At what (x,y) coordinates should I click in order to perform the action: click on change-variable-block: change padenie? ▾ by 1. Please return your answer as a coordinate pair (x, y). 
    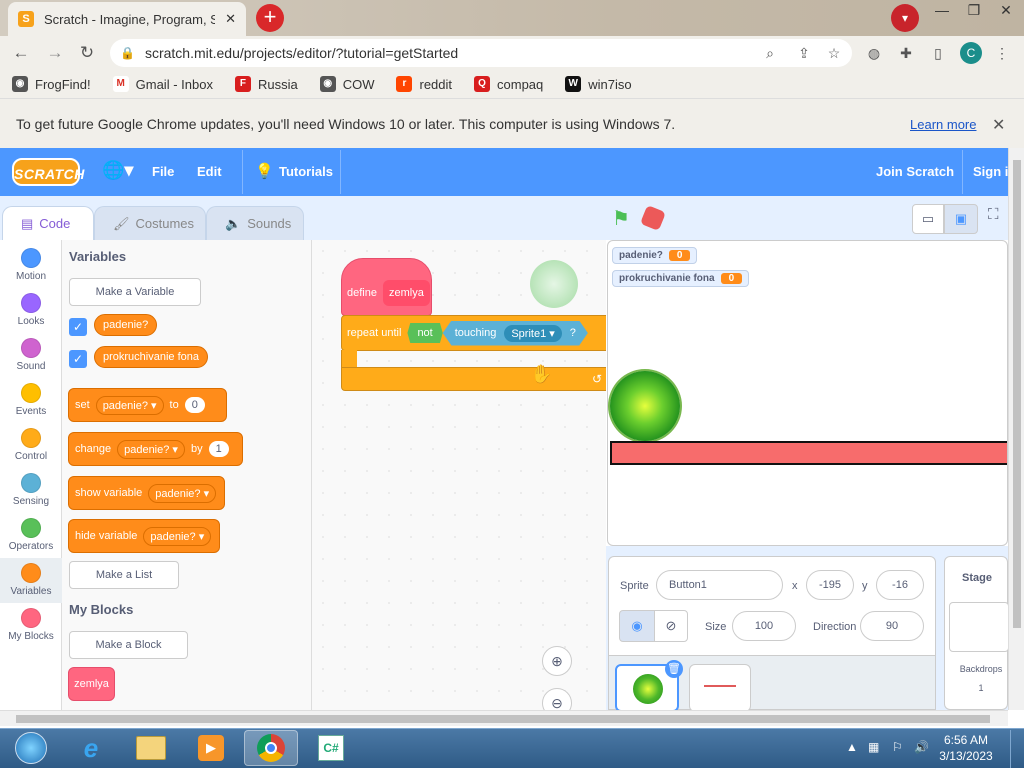
    Looking at the image, I should click on (155, 449).